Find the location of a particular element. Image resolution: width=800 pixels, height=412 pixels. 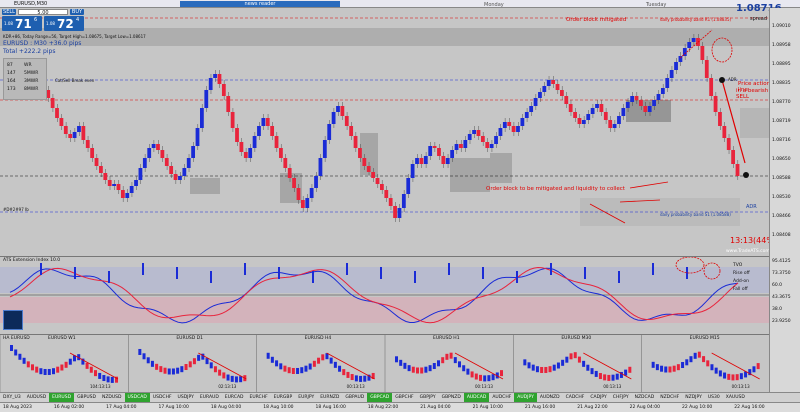

oscillator-tick: 95.4125 is located at coordinates (781, 261).